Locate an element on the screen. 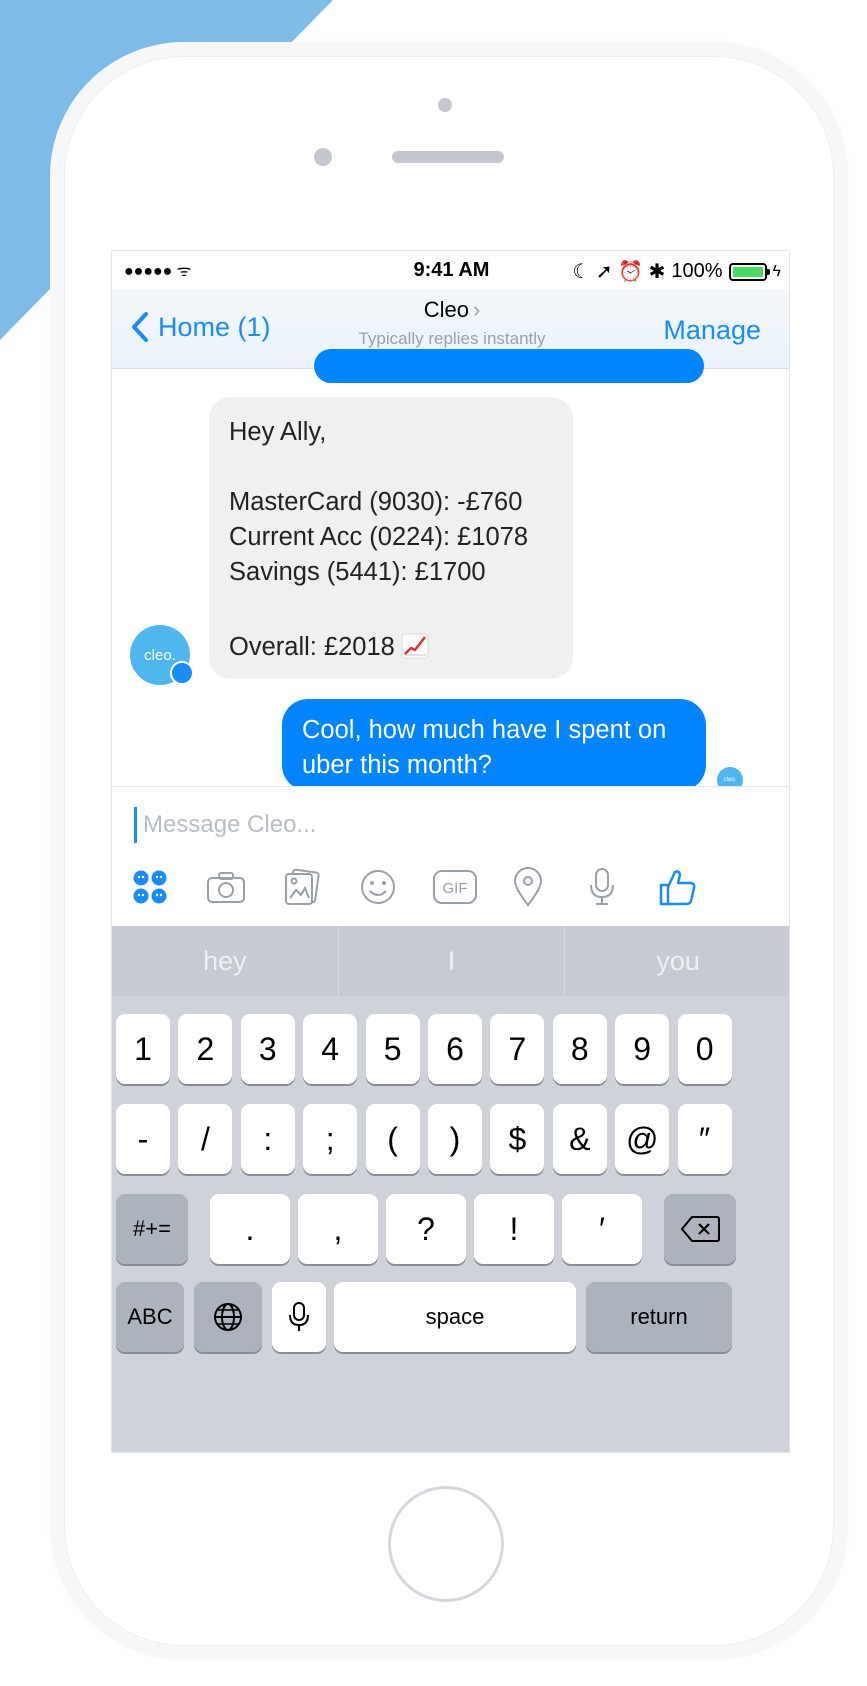 Image resolution: width=867 pixels, height=1686 pixels. backspace-icon is located at coordinates (700, 1229).